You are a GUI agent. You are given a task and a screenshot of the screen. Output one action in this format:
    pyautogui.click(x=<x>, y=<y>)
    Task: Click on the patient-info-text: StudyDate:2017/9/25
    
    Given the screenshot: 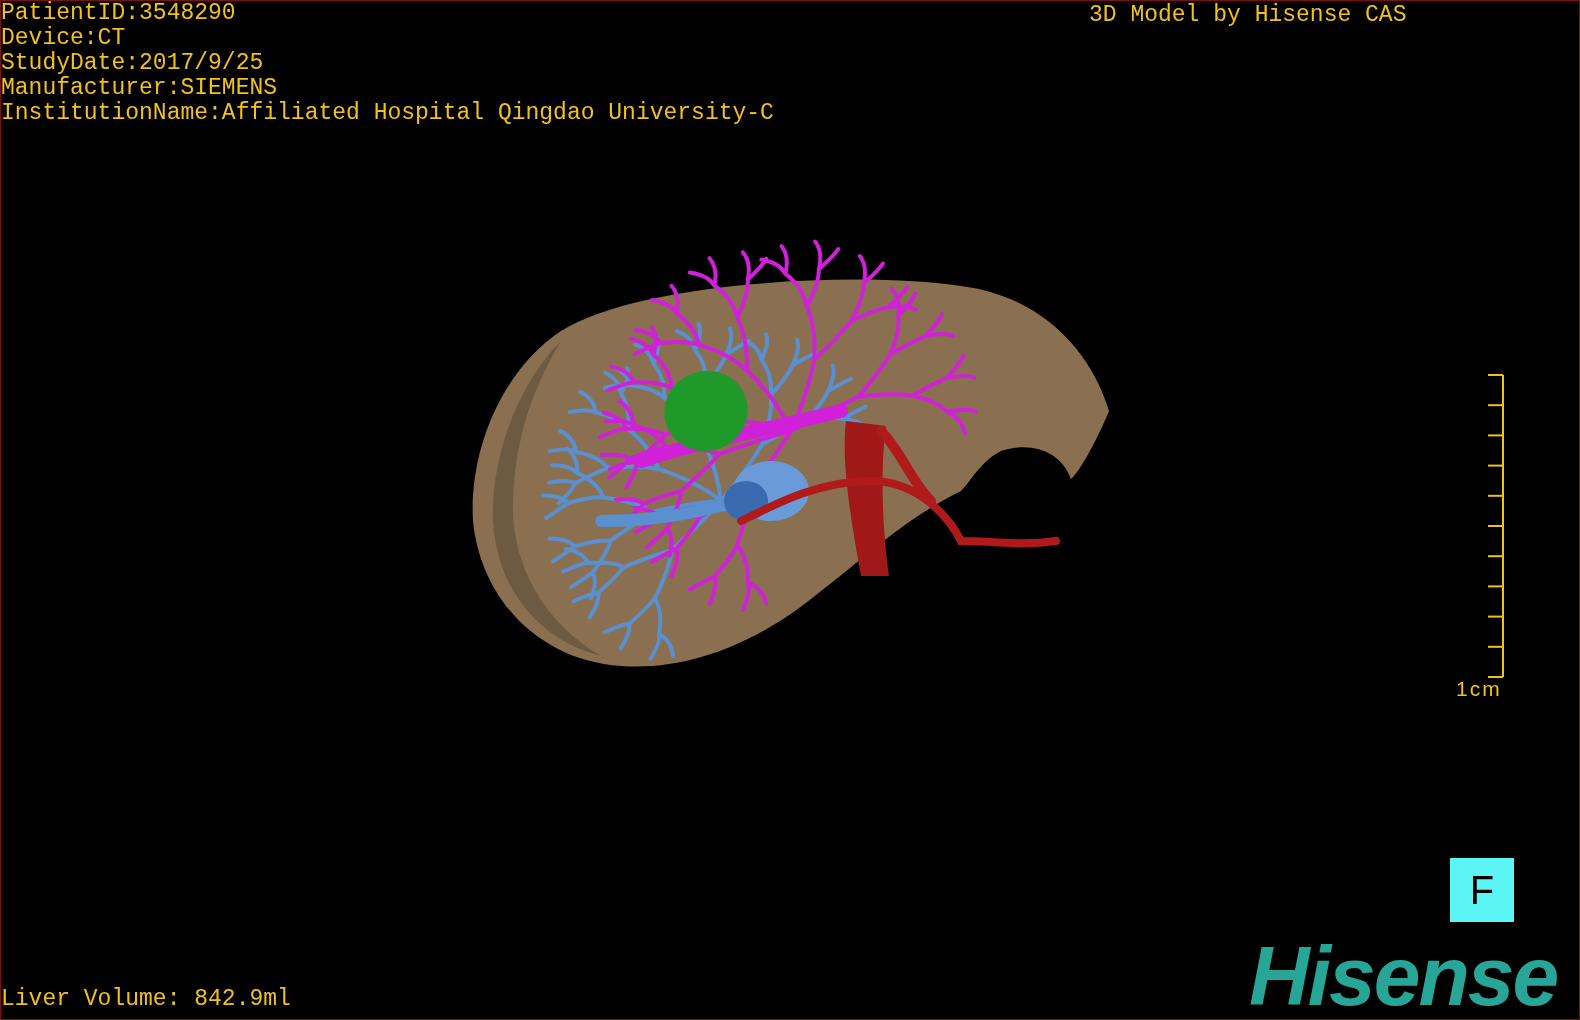 What is the action you would take?
    pyautogui.click(x=133, y=63)
    